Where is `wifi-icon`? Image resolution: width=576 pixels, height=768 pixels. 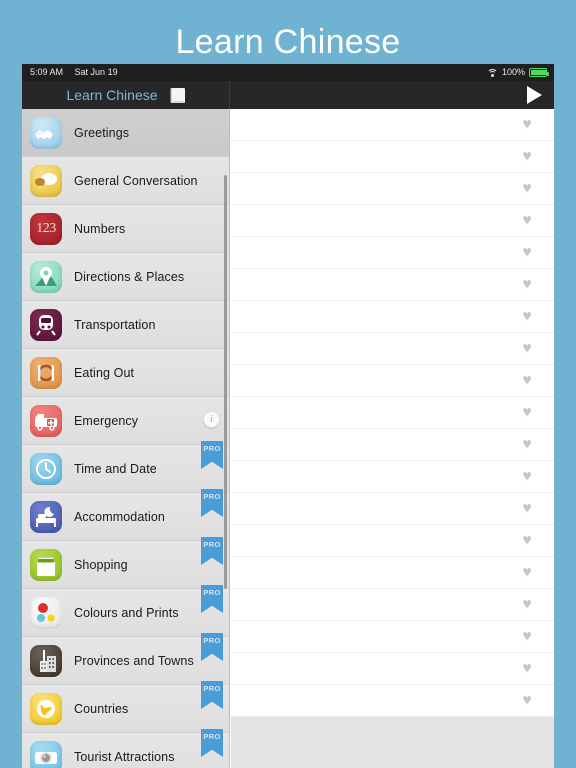 wifi-icon is located at coordinates (492, 72).